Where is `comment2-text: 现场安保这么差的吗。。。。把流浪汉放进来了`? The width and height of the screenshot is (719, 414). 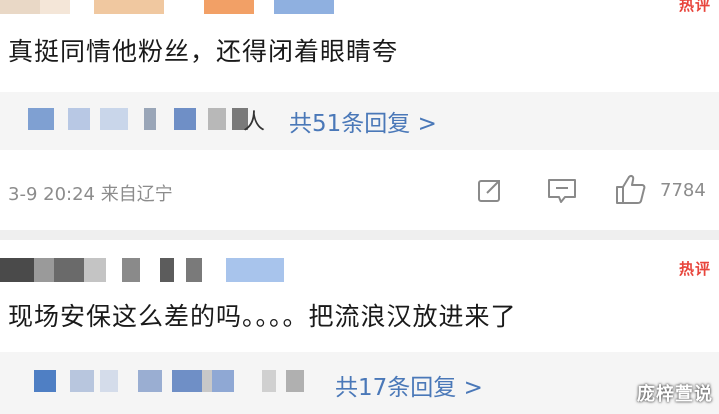
comment2-text: 现场安保这么差的吗。。。。把流浪汉放进来了 is located at coordinates (262, 316).